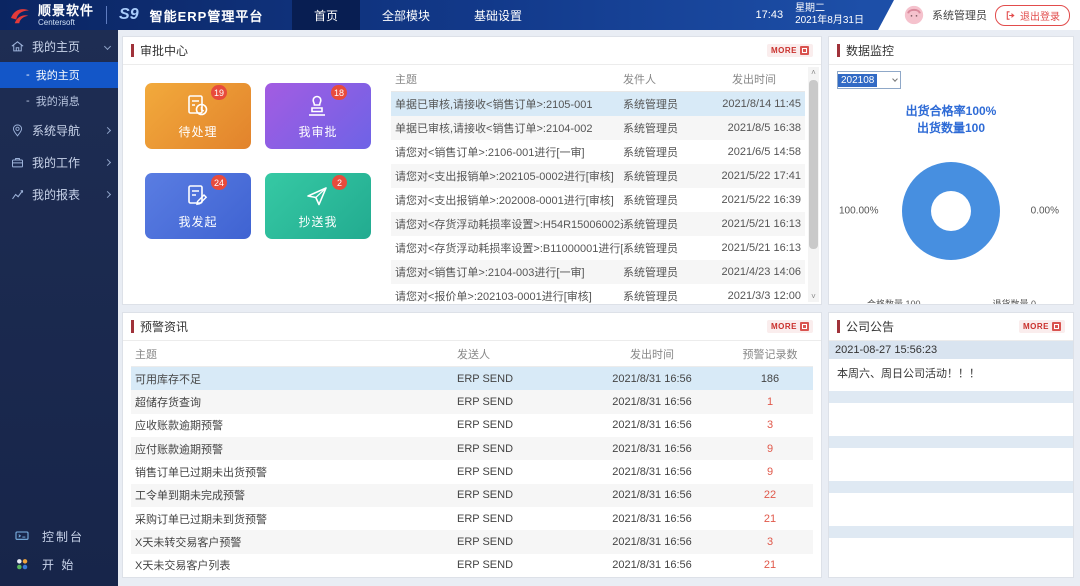 Image resolution: width=1080 pixels, height=586 pixels. Describe the element at coordinates (790, 50) in the screenshot. I see `approval-more-button: MORE` at that location.